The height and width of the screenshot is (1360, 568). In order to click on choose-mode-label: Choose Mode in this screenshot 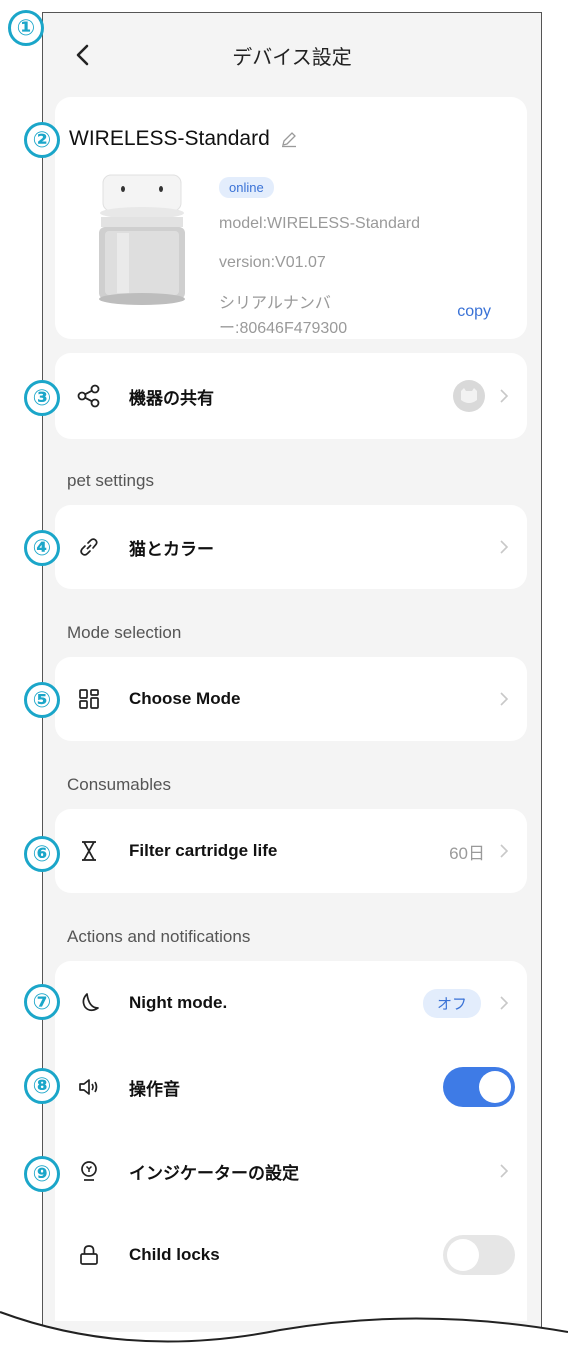, I will do `click(185, 698)`.